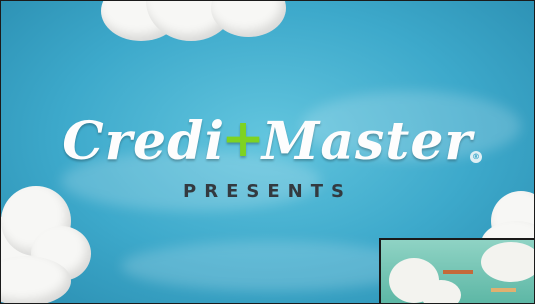 Image resolution: width=535 pixels, height=304 pixels. I want to click on sky-haze, so click(271, 266).